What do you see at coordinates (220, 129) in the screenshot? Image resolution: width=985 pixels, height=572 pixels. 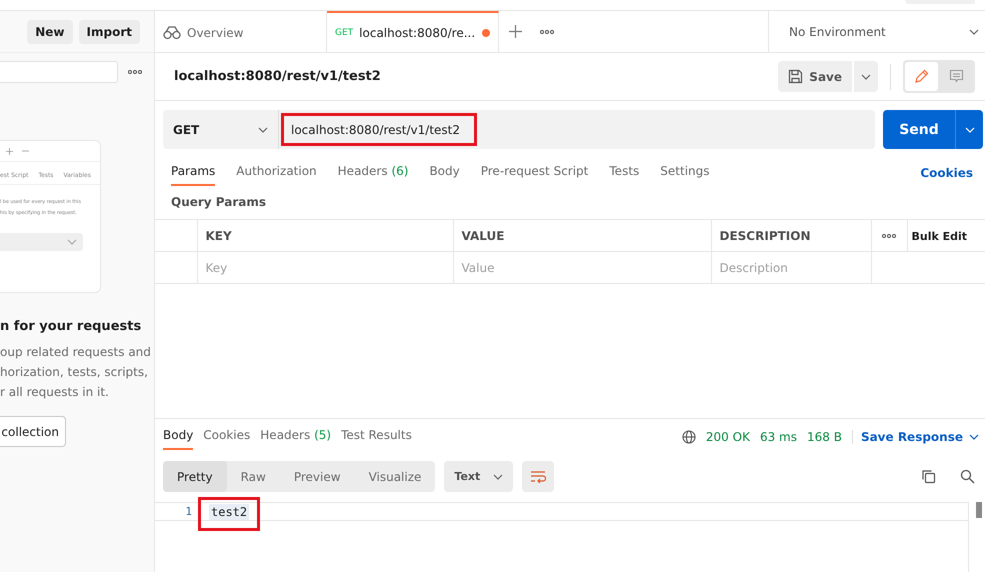 I see `method-select: GET` at bounding box center [220, 129].